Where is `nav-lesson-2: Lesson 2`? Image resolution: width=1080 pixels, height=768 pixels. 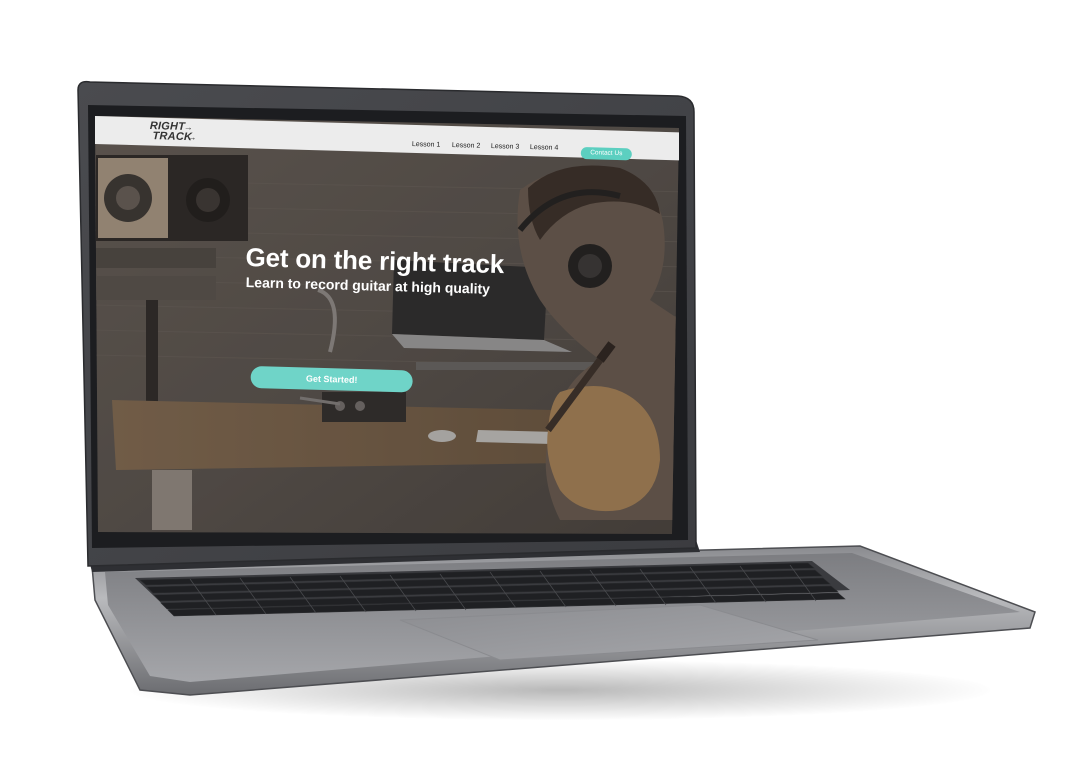 nav-lesson-2: Lesson 2 is located at coordinates (466, 146).